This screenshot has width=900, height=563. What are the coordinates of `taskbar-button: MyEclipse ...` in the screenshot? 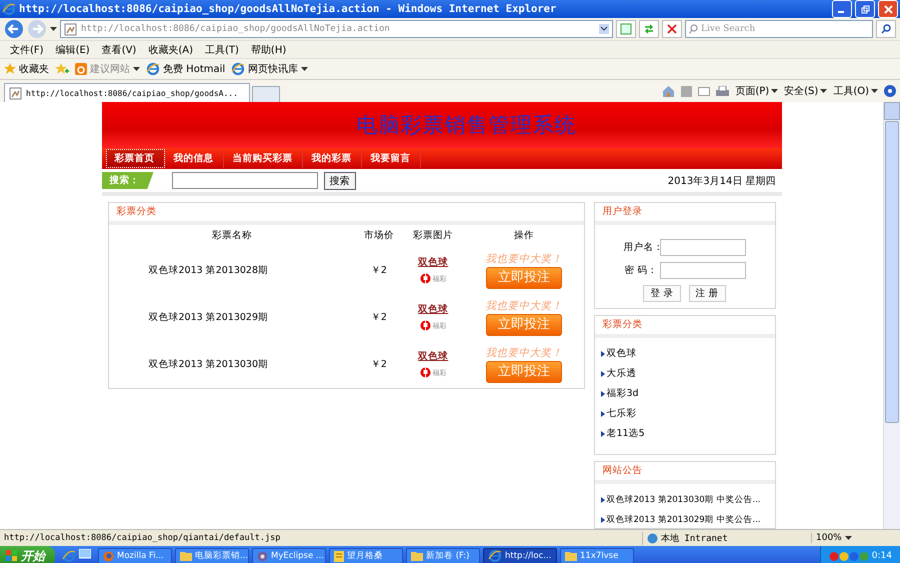 It's located at (289, 555).